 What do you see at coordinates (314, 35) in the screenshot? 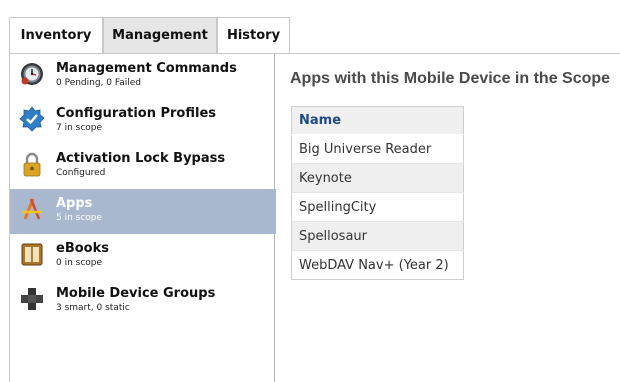
I see `tab-bar: Inventory Management History` at bounding box center [314, 35].